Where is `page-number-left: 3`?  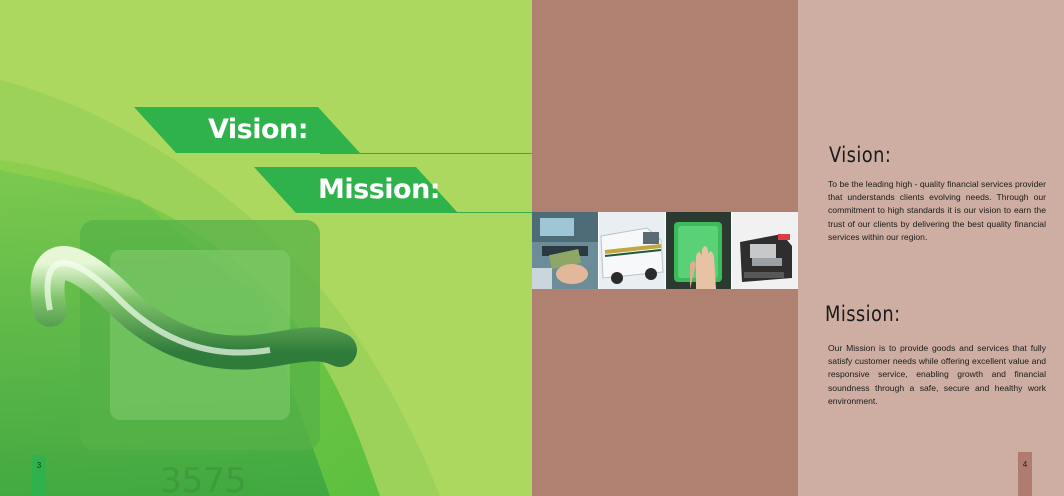
page-number-left: 3 is located at coordinates (39, 475).